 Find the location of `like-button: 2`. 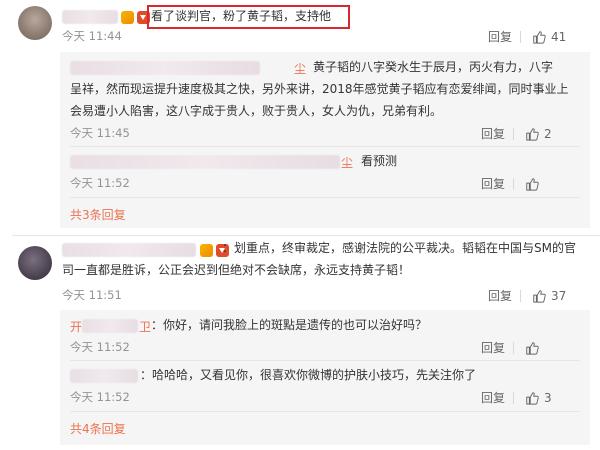

like-button: 2 is located at coordinates (538, 134).